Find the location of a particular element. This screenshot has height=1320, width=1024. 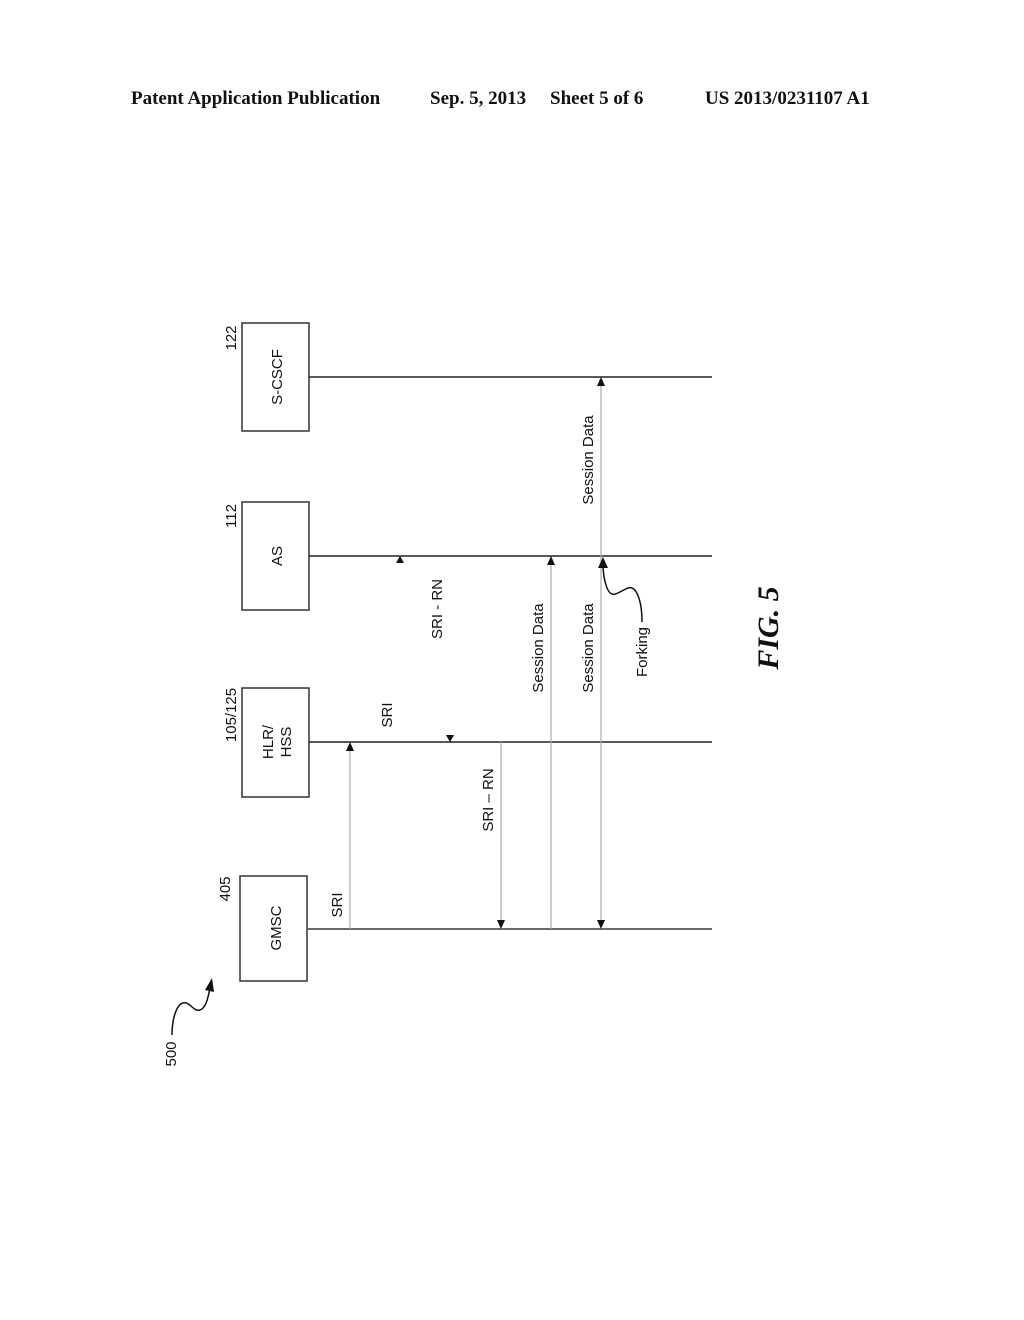

entity-hlr-hss: HLR/ HSS 105/125 is located at coordinates (467, 742).